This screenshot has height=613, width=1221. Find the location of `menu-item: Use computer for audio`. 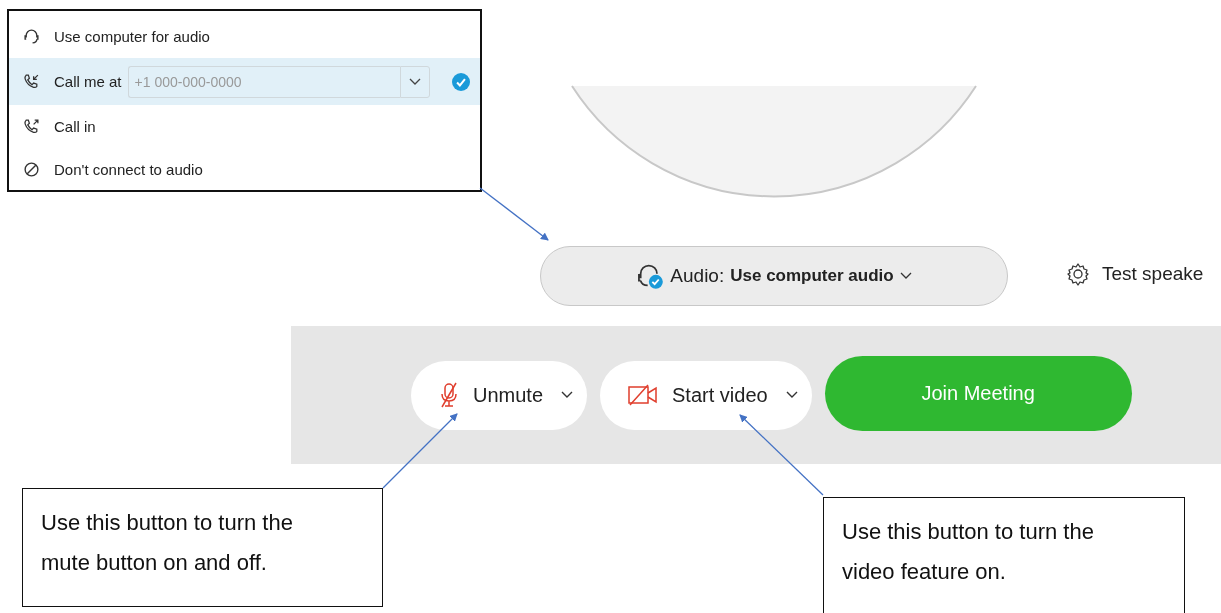

menu-item: Use computer for audio is located at coordinates (244, 36).